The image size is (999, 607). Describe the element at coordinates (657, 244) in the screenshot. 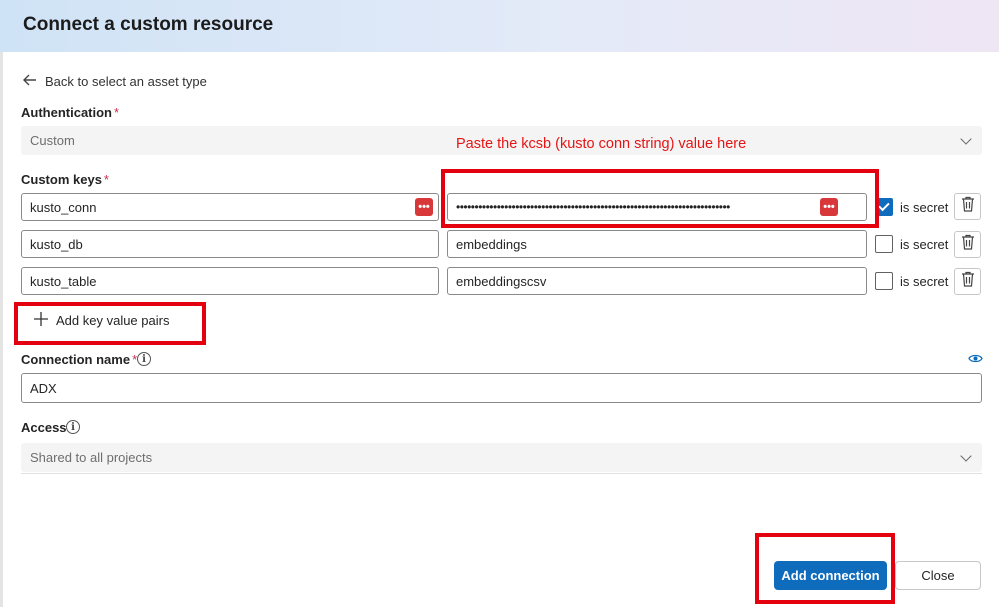

I see `custom-value-input: embeddings` at that location.